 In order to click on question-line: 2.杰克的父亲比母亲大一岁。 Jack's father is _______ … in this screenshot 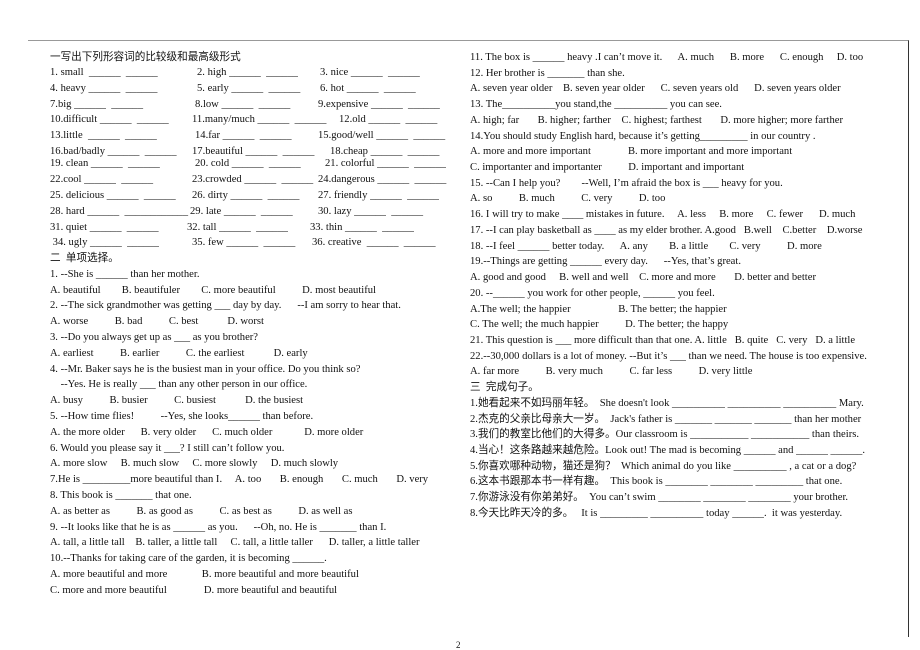, I will do `click(666, 419)`.